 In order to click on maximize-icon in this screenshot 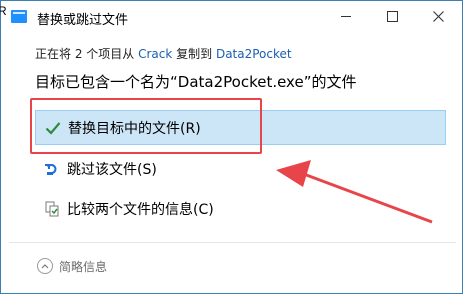, I will do `click(392, 16)`.